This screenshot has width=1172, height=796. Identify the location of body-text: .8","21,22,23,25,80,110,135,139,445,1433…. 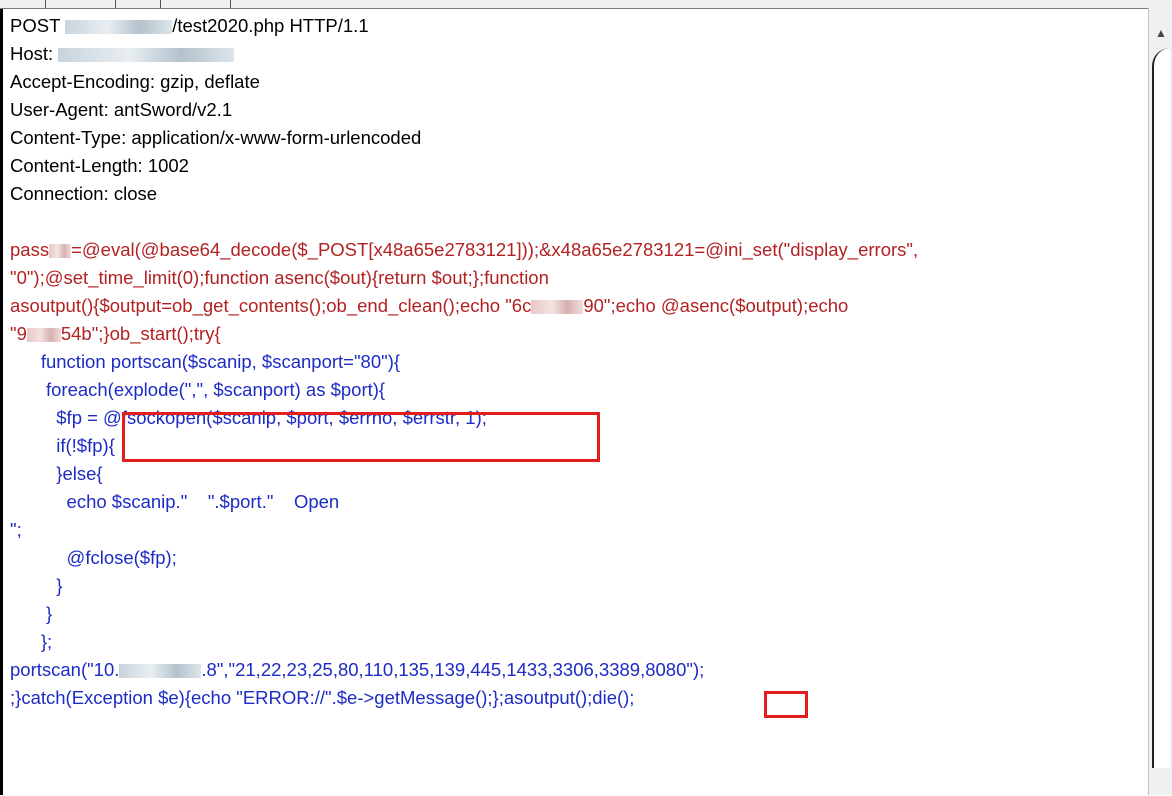
(453, 669).